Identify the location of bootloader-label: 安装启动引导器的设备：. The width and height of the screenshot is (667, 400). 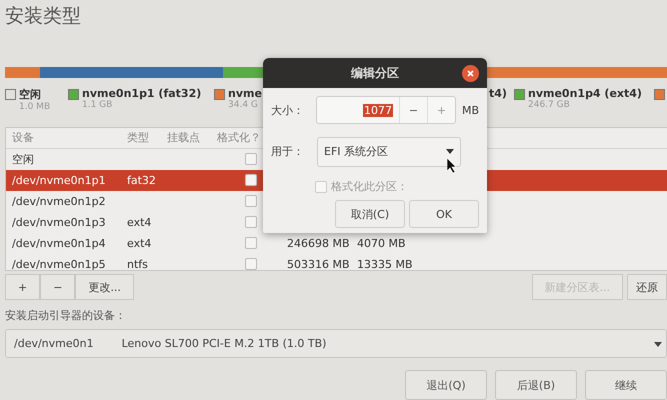
(65, 316).